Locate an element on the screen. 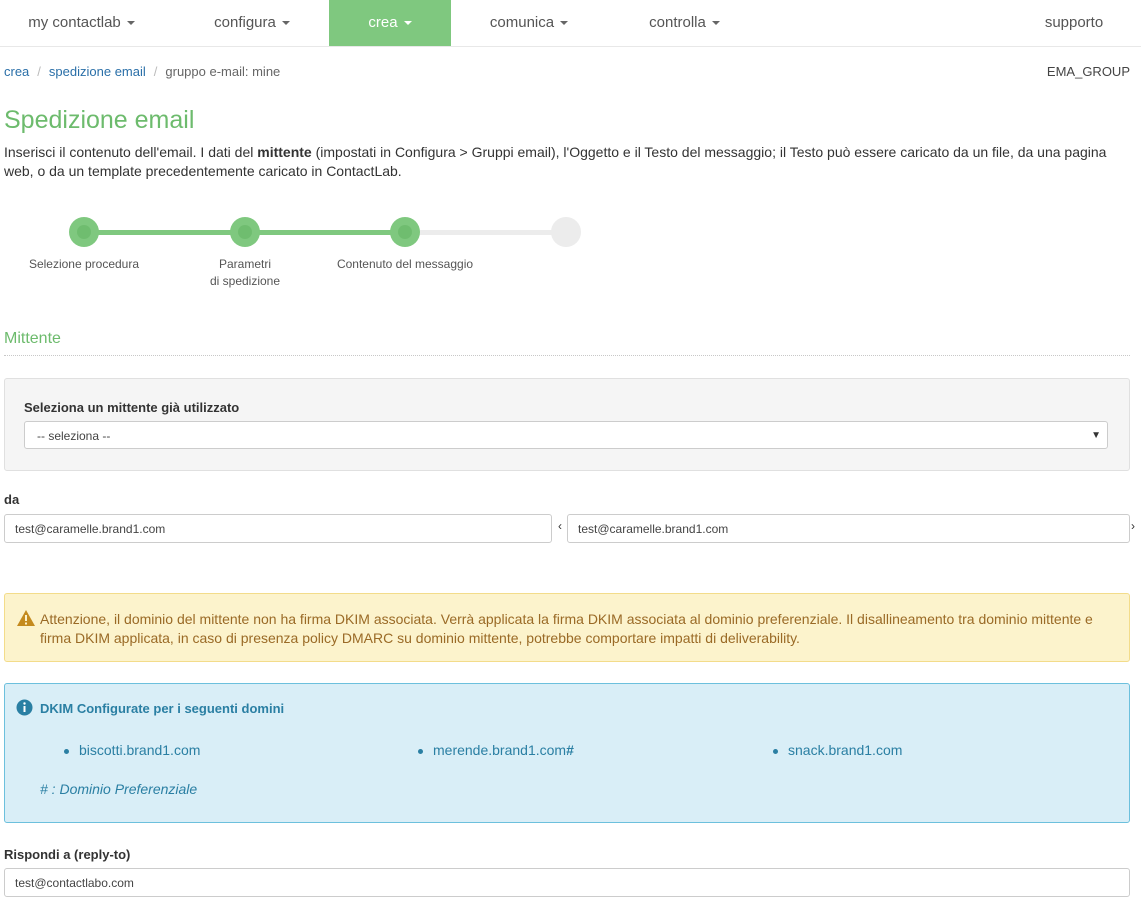 The width and height of the screenshot is (1141, 923). dkim-note: # : Dominio Preferenziale is located at coordinates (119, 789).